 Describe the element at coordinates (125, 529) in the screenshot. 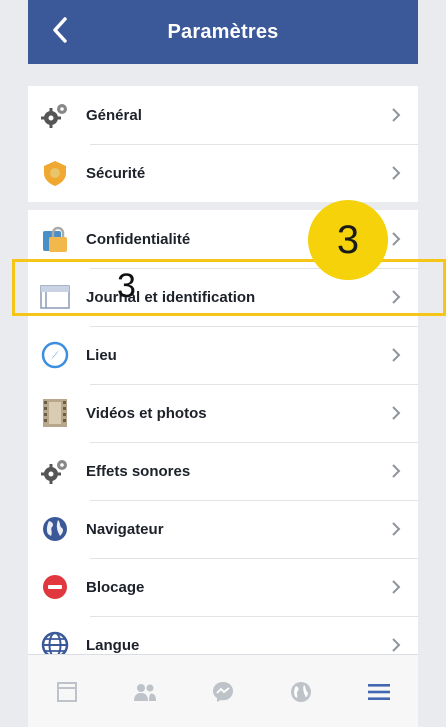

I see `settings-item-label: Navigateur` at that location.